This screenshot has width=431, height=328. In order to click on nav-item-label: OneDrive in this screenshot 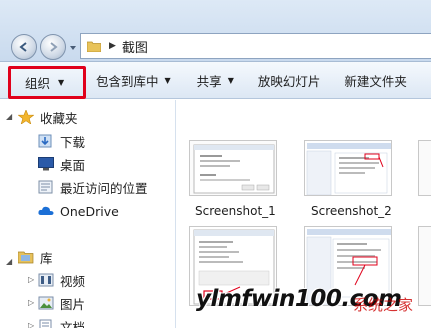, I will do `click(89, 211)`.